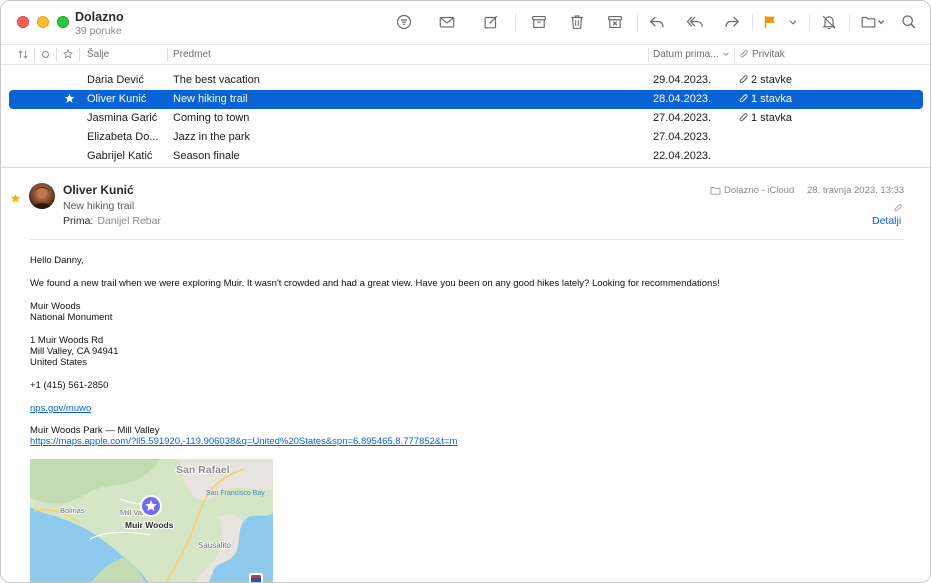 Image resolution: width=931 pixels, height=583 pixels. Describe the element at coordinates (256, 577) in the screenshot. I see `highway-shield-icon` at that location.